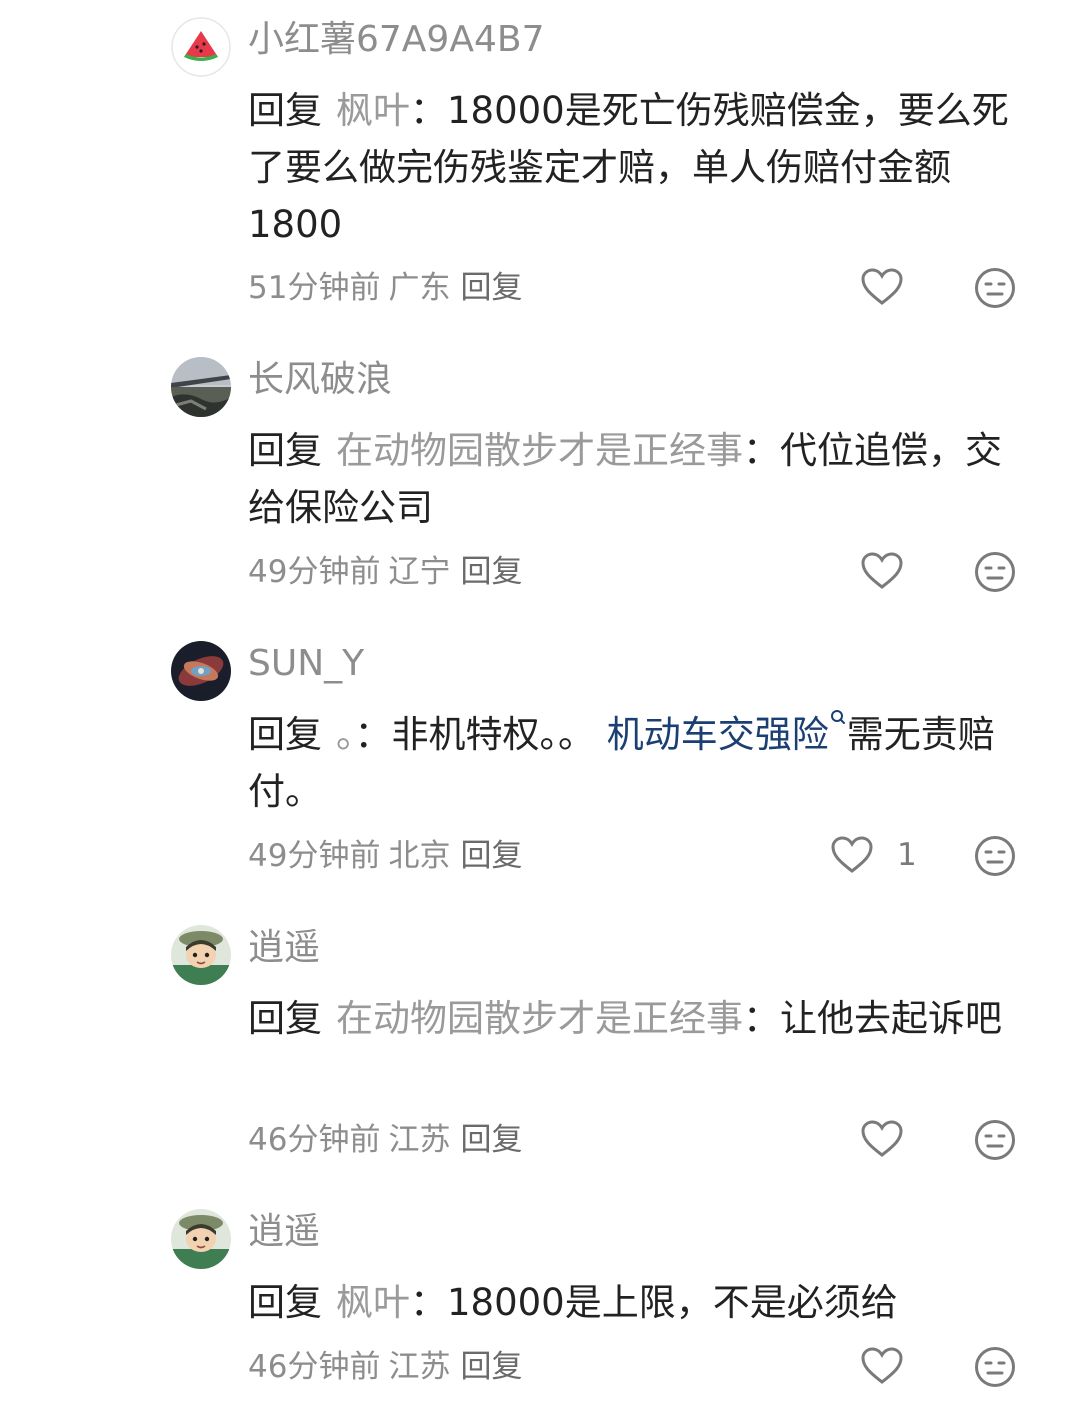  What do you see at coordinates (385, 572) in the screenshot?
I see `comment-meta: 49分钟前 辽宁 回复` at bounding box center [385, 572].